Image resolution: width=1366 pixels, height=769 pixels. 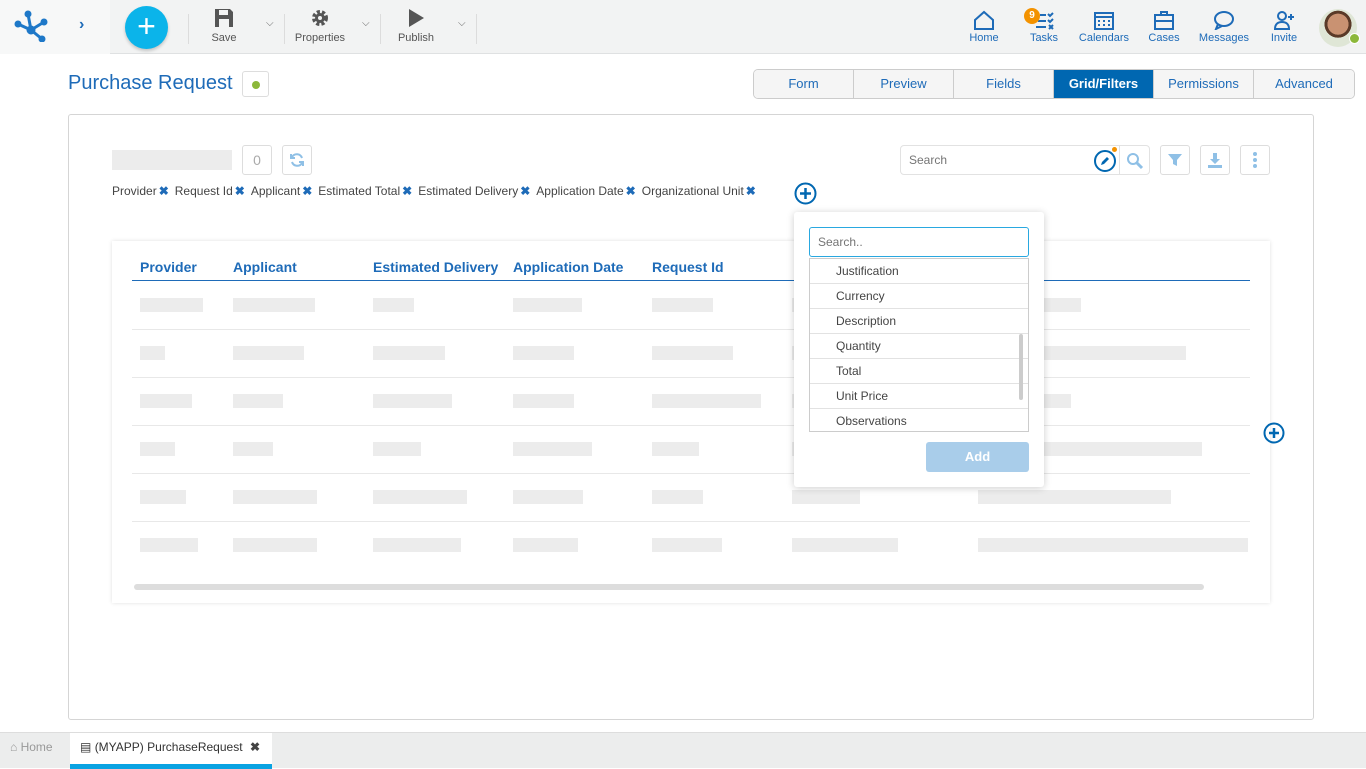 What do you see at coordinates (1135, 161) in the screenshot?
I see `search-icon` at bounding box center [1135, 161].